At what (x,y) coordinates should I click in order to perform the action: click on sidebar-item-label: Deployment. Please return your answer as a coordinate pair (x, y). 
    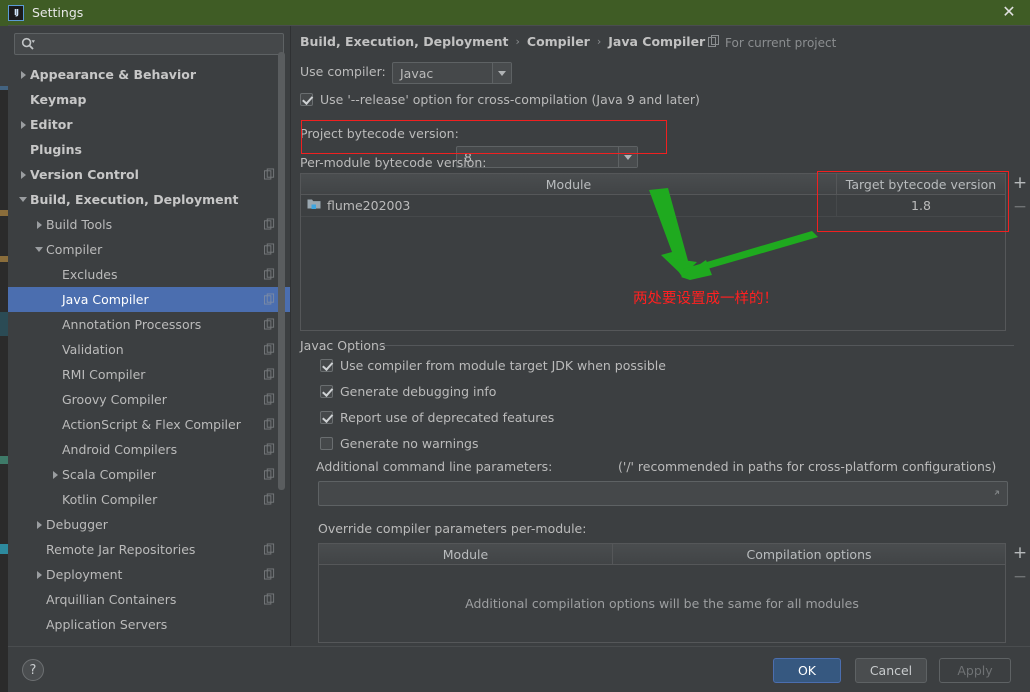
    Looking at the image, I should click on (84, 574).